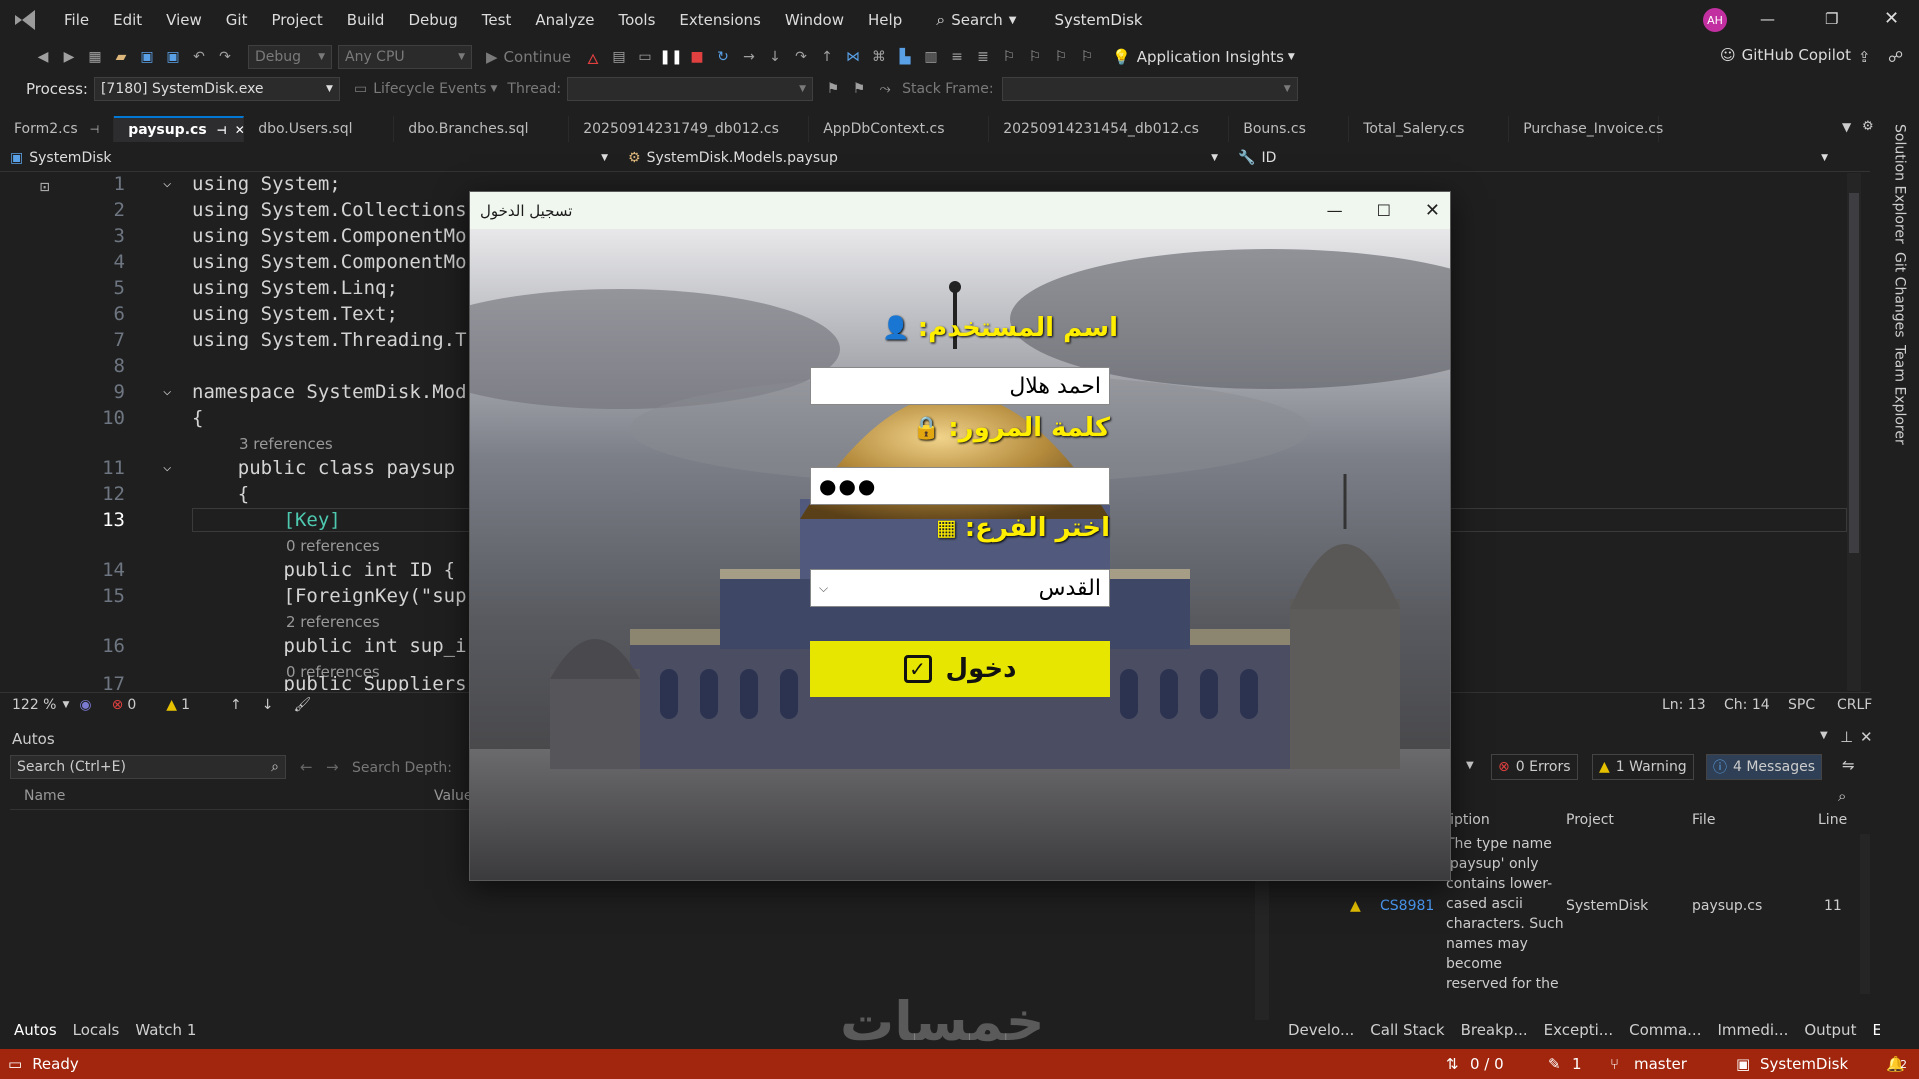 This screenshot has width=1919, height=1079. Describe the element at coordinates (1743, 1064) in the screenshot. I see `repo-icon: ▣` at that location.